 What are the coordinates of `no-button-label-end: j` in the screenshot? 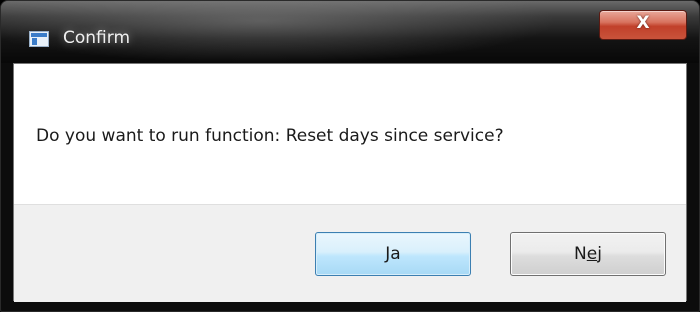 It's located at (599, 254).